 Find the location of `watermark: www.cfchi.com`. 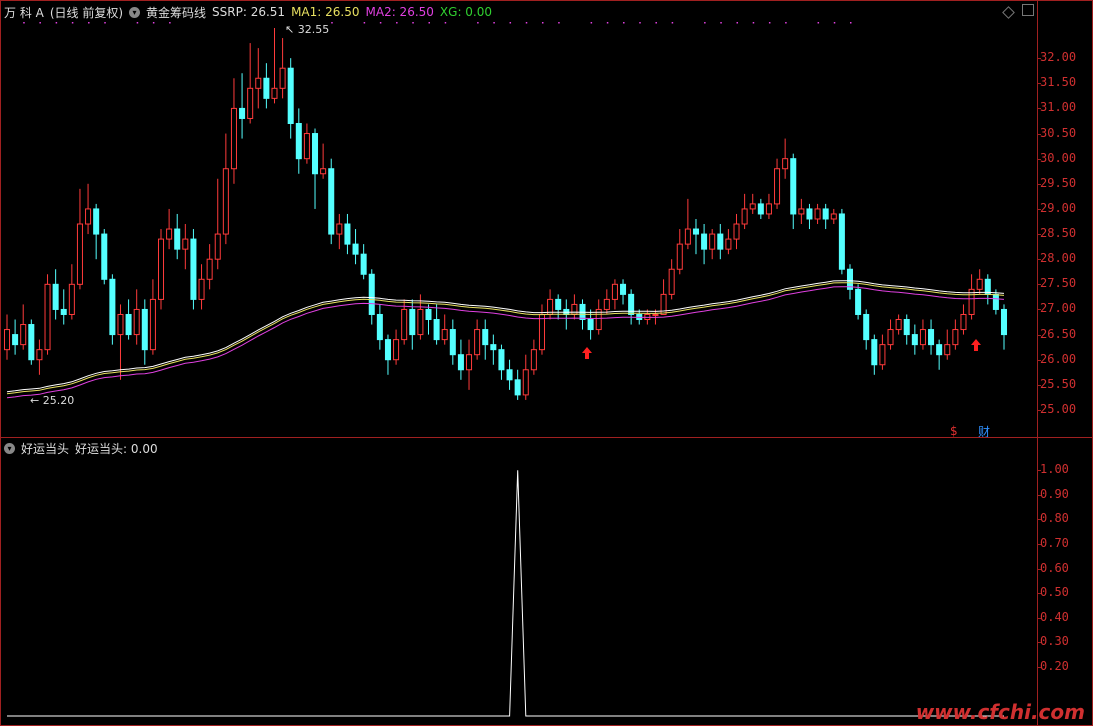

watermark: www.cfchi.com is located at coordinates (1000, 712).